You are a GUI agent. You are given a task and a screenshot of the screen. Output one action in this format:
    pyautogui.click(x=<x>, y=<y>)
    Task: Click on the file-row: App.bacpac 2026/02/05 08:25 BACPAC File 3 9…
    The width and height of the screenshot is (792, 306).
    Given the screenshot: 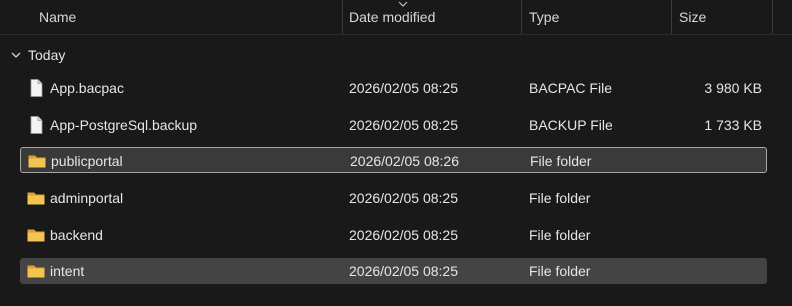 What is the action you would take?
    pyautogui.click(x=393, y=88)
    